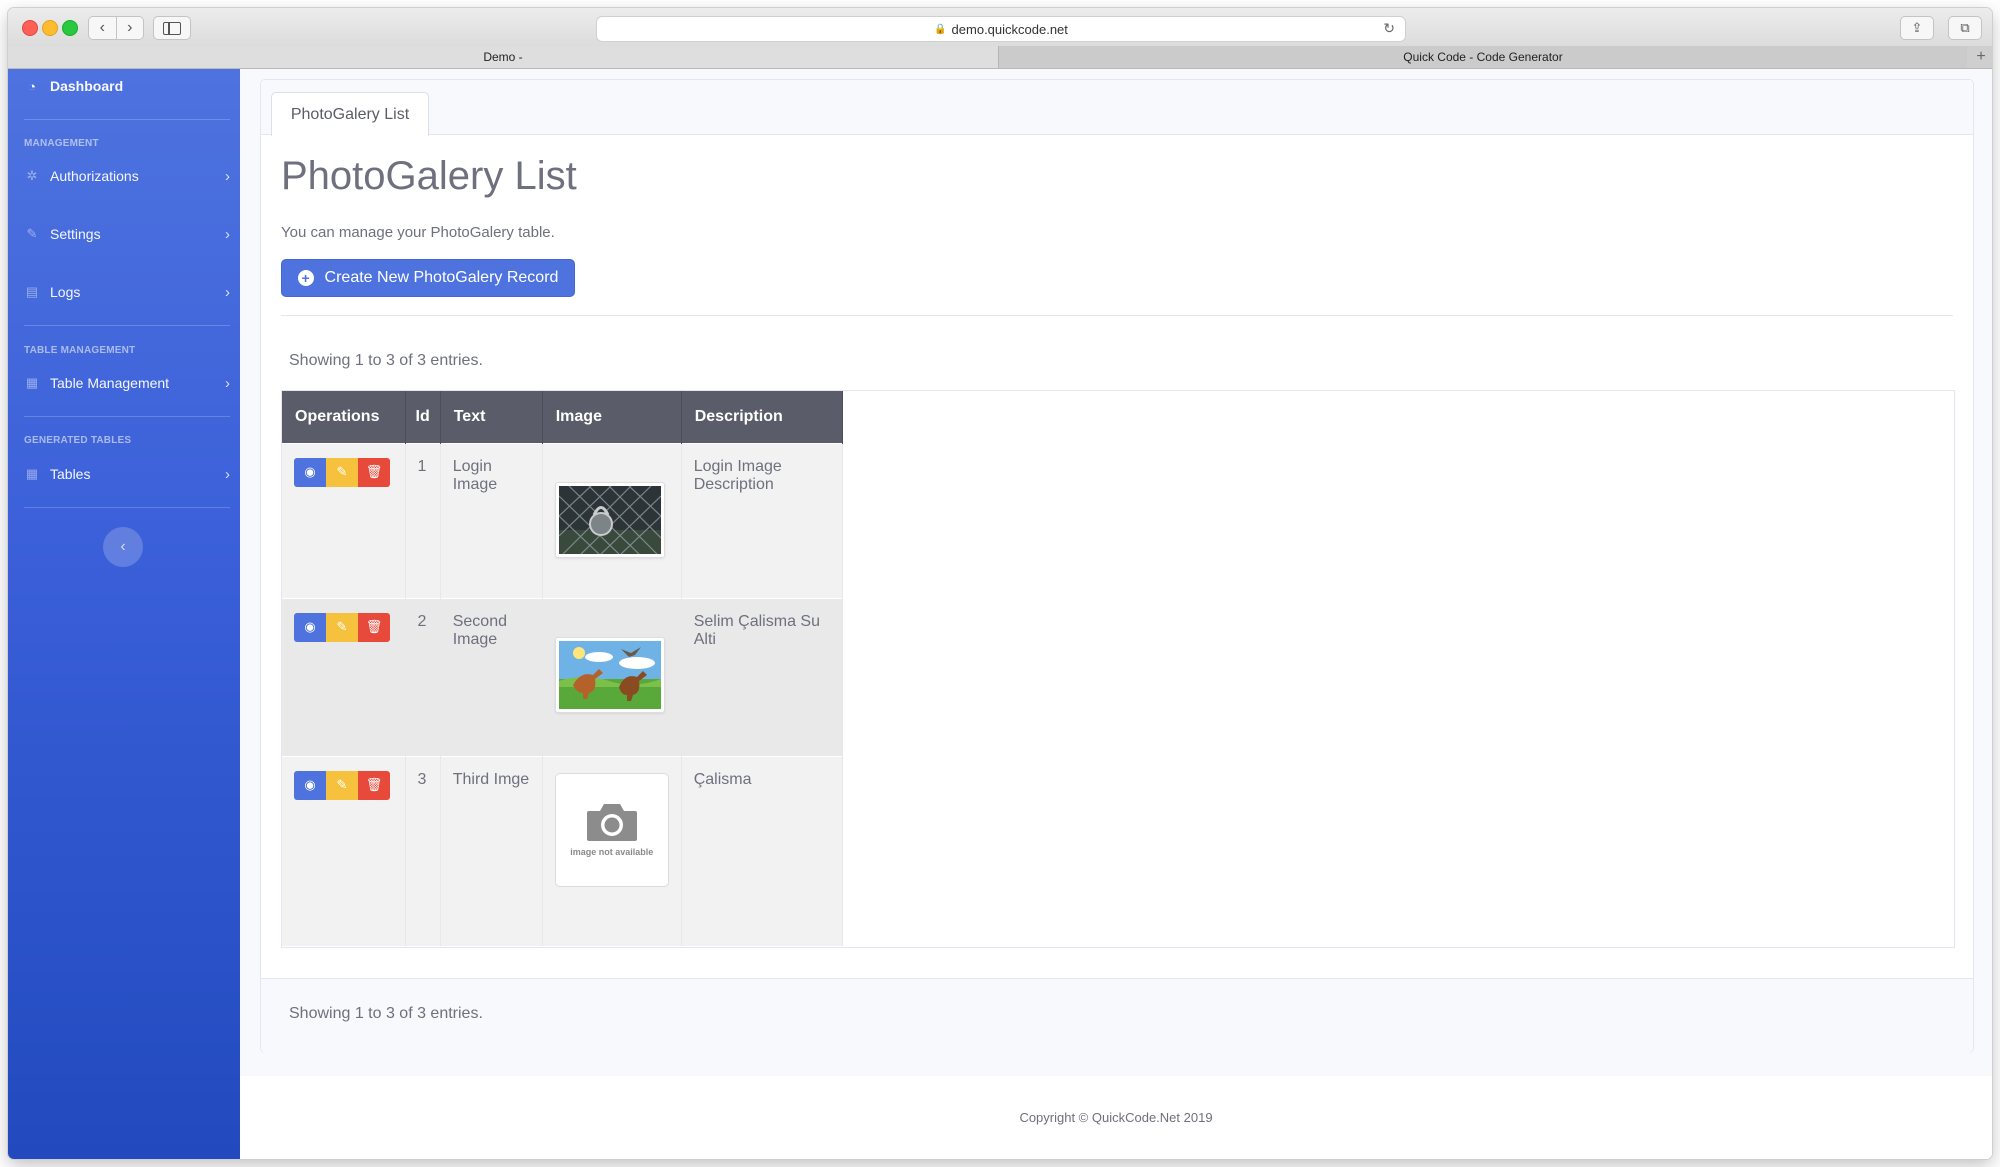  What do you see at coordinates (50, 28) in the screenshot?
I see `minimize-window-button` at bounding box center [50, 28].